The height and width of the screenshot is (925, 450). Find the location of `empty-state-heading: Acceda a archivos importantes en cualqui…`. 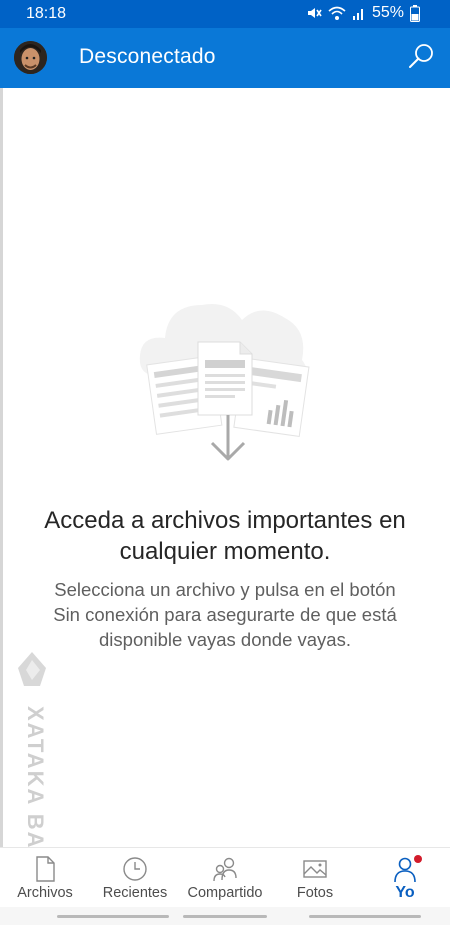

empty-state-heading: Acceda a archivos importantes en cualqui… is located at coordinates (225, 536).